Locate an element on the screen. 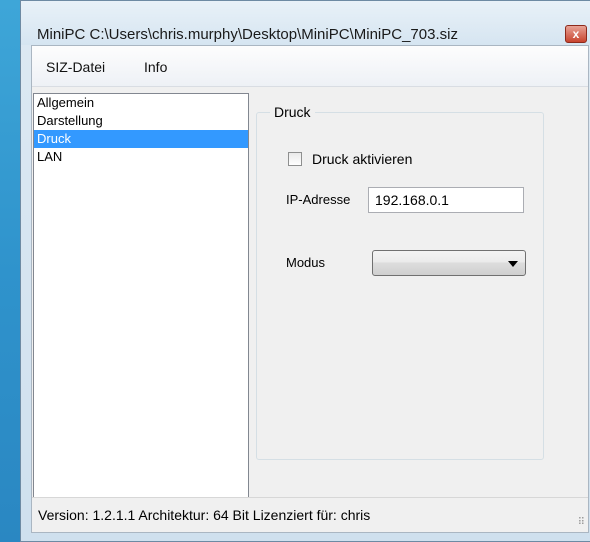  close-button: x is located at coordinates (576, 34).